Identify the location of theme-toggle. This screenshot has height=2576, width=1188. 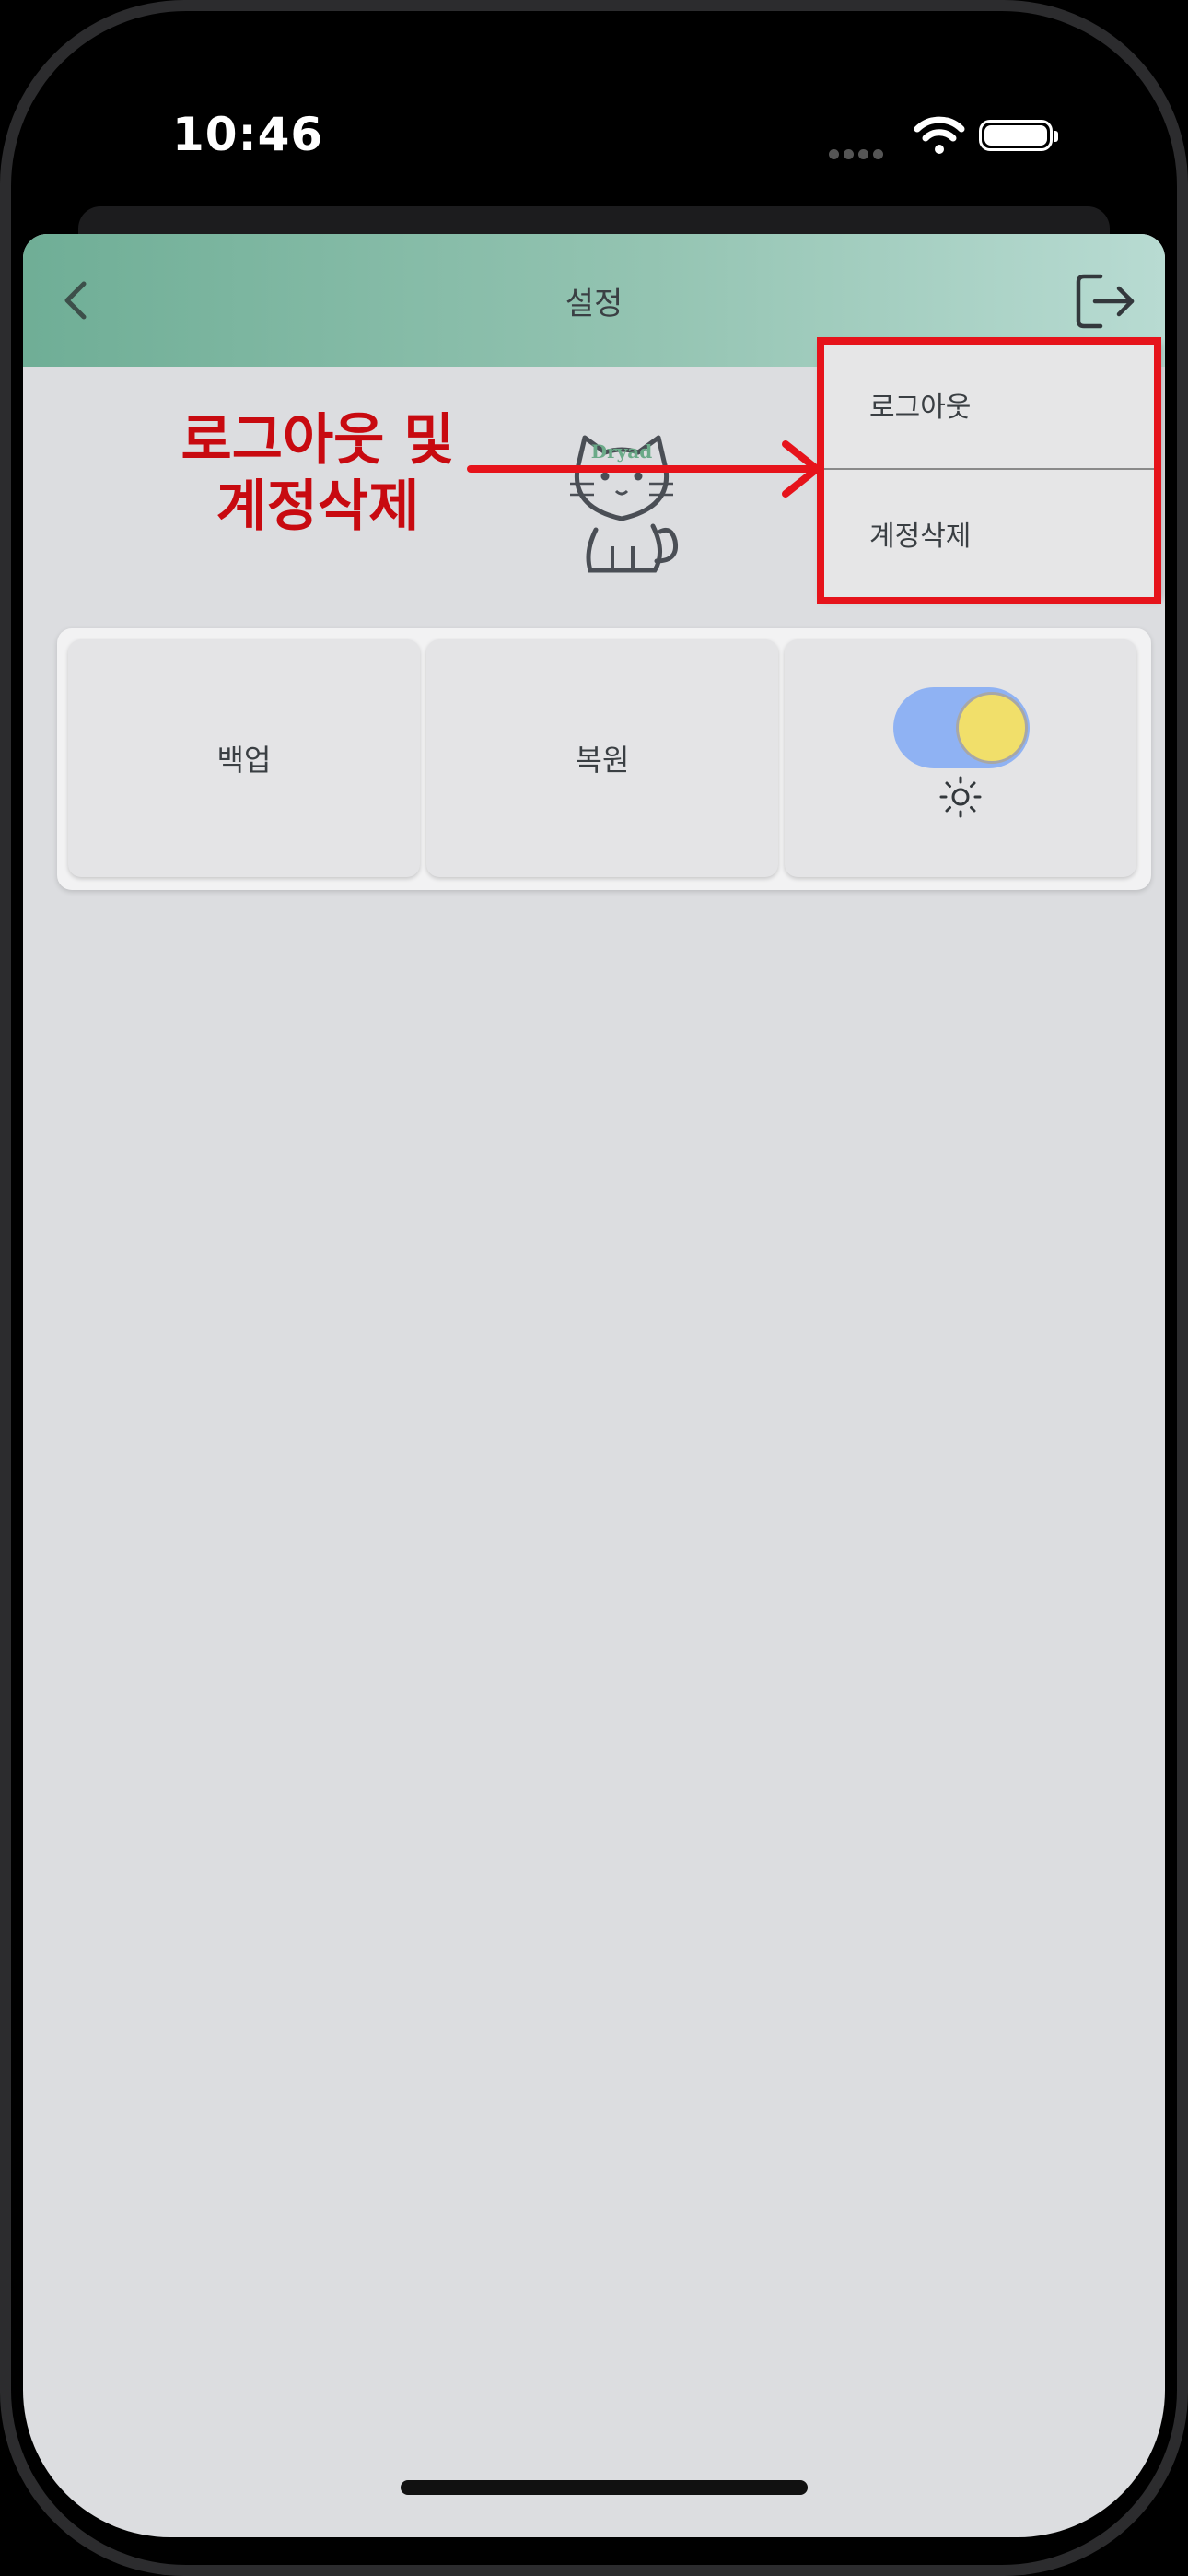
(961, 727).